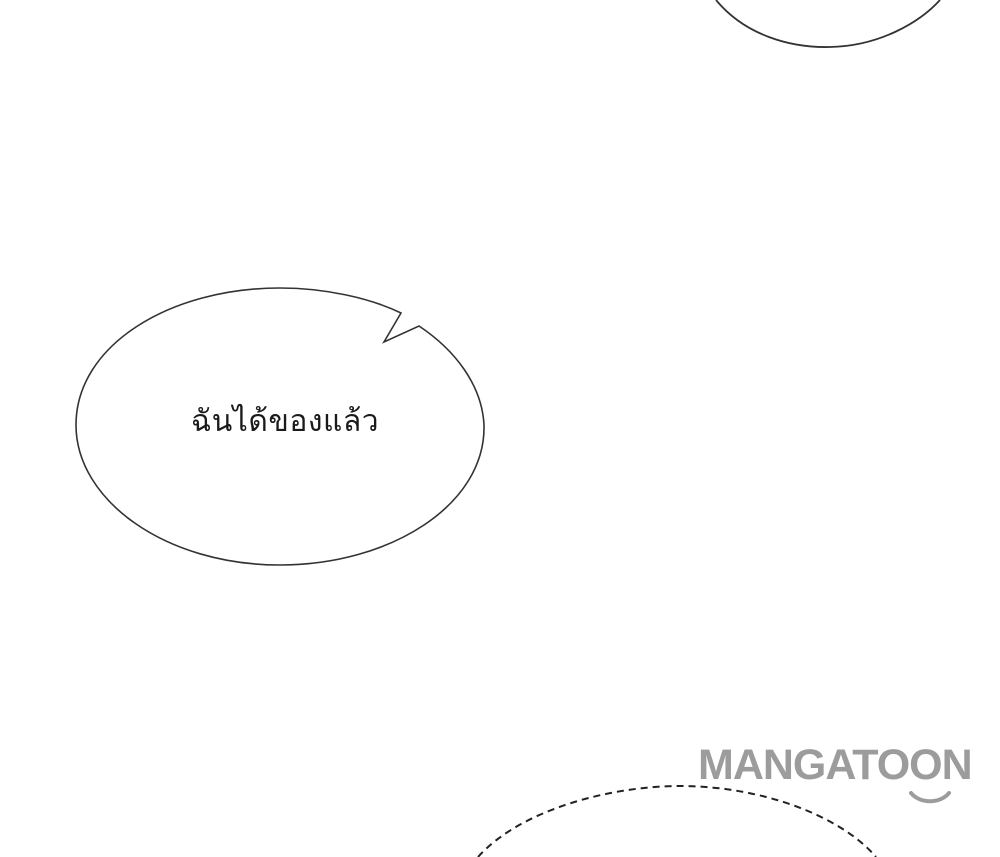 The width and height of the screenshot is (1000, 857). I want to click on top-speech-bubble, so click(828, 24).